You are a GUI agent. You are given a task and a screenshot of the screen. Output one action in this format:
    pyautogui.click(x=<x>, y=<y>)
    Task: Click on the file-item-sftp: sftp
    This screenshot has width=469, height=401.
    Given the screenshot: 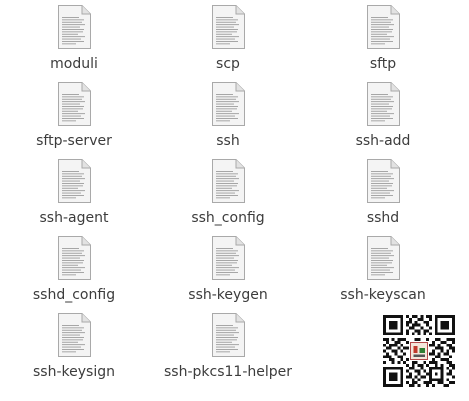 What is the action you would take?
    pyautogui.click(x=383, y=41)
    